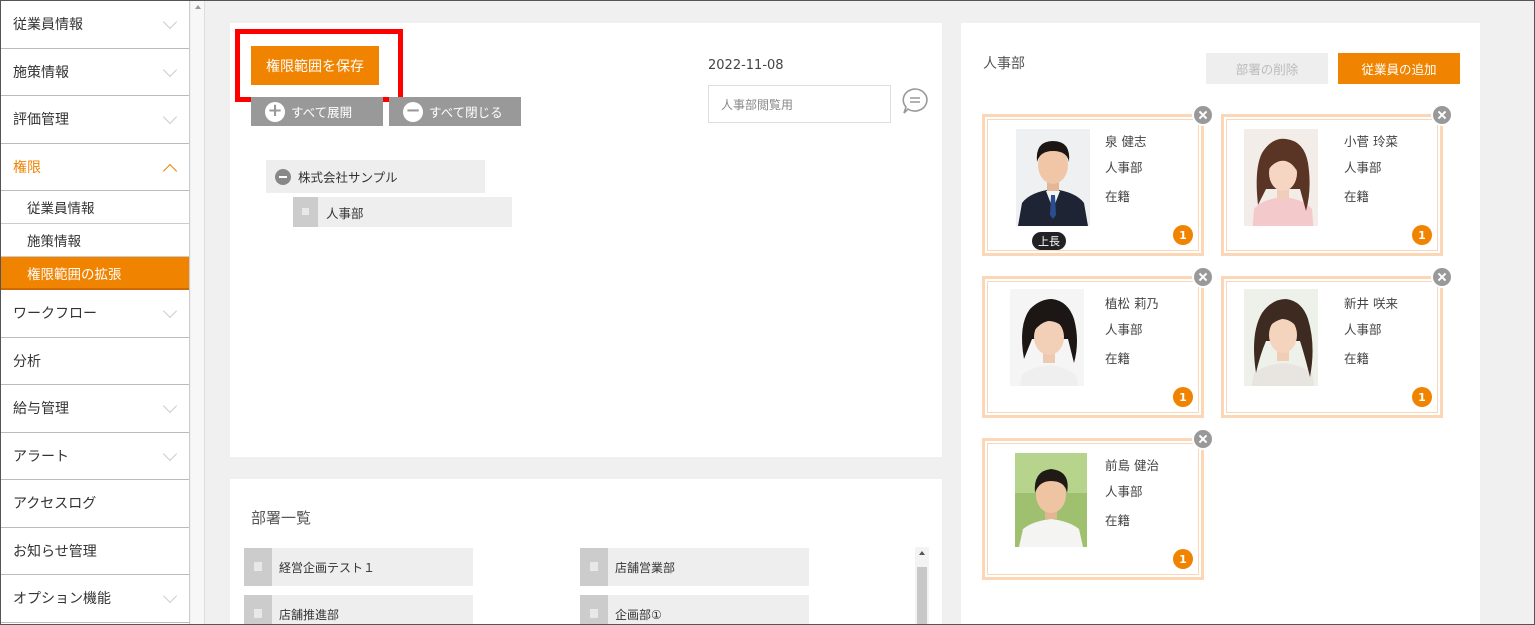 The image size is (1535, 625). I want to click on sidebar-item-label: 分析, so click(27, 361).